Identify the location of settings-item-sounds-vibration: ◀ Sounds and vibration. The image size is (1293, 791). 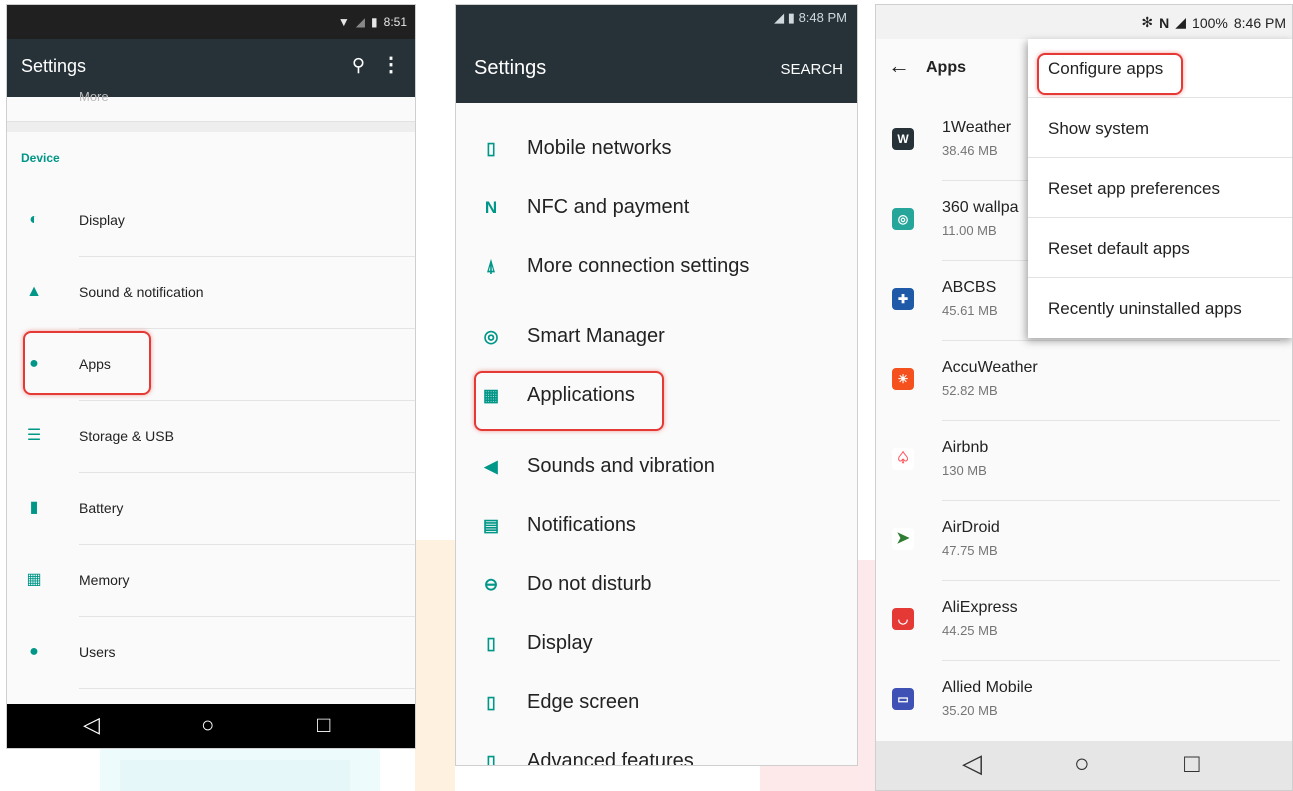
(656, 467).